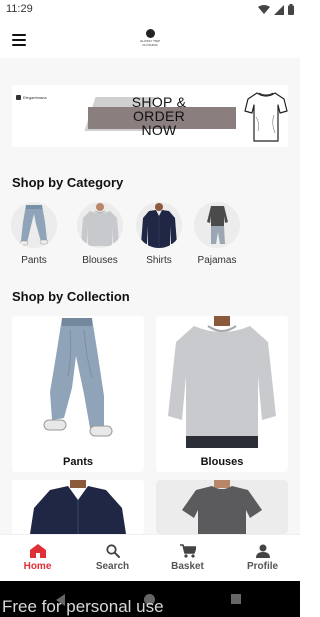 The width and height of the screenshot is (320, 617). Describe the element at coordinates (19, 9) in the screenshot. I see `status-time: 11:29` at that location.